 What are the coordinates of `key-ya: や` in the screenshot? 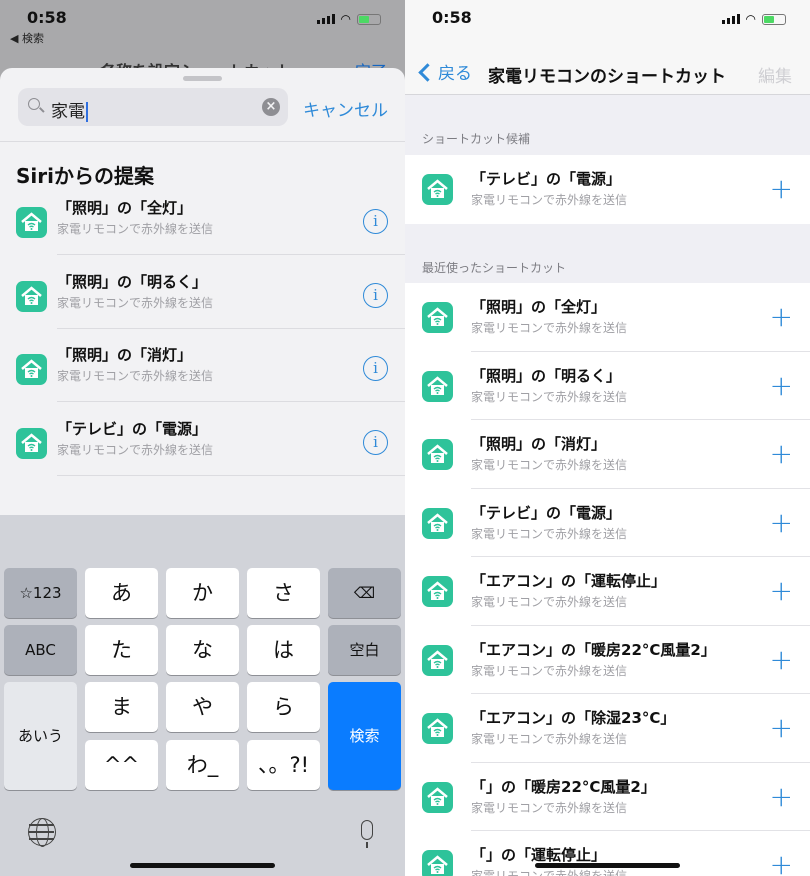 It's located at (202, 707).